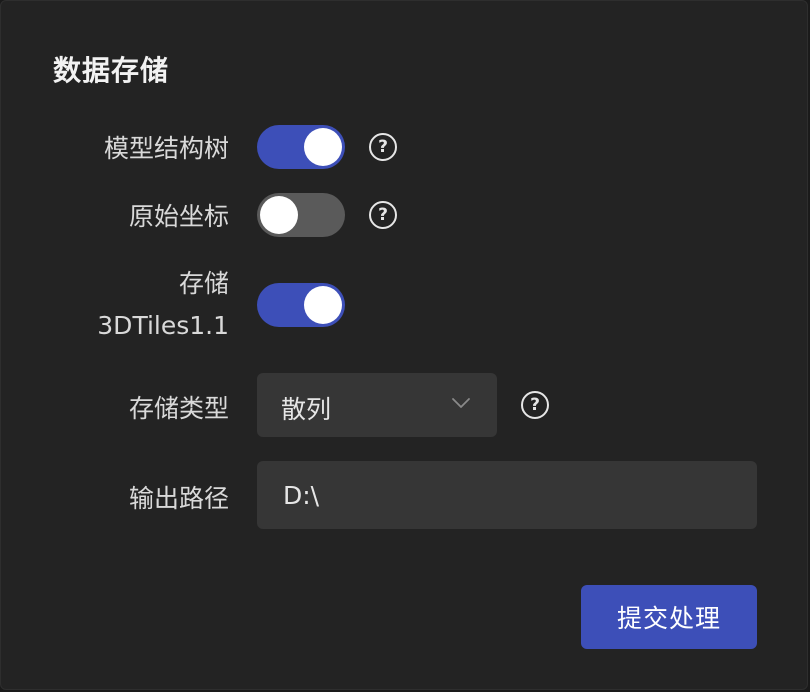  I want to click on model-tree-toggle, so click(301, 147).